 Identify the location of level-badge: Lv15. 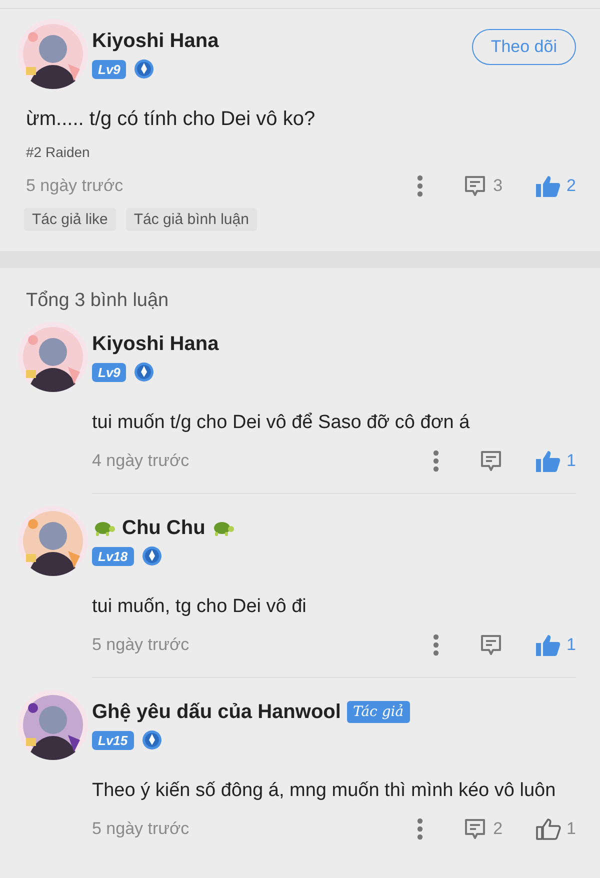
(113, 740).